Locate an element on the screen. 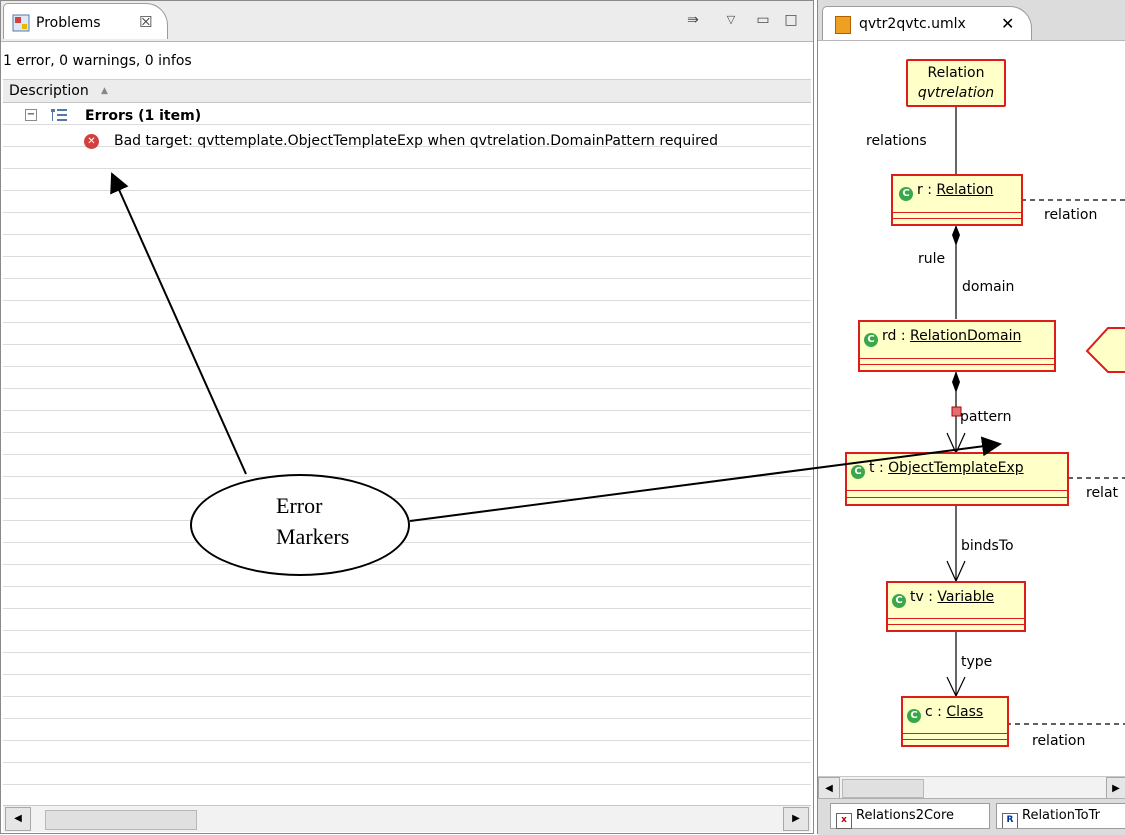 The width and height of the screenshot is (1125, 835). callout-line-1: Error is located at coordinates (299, 505).